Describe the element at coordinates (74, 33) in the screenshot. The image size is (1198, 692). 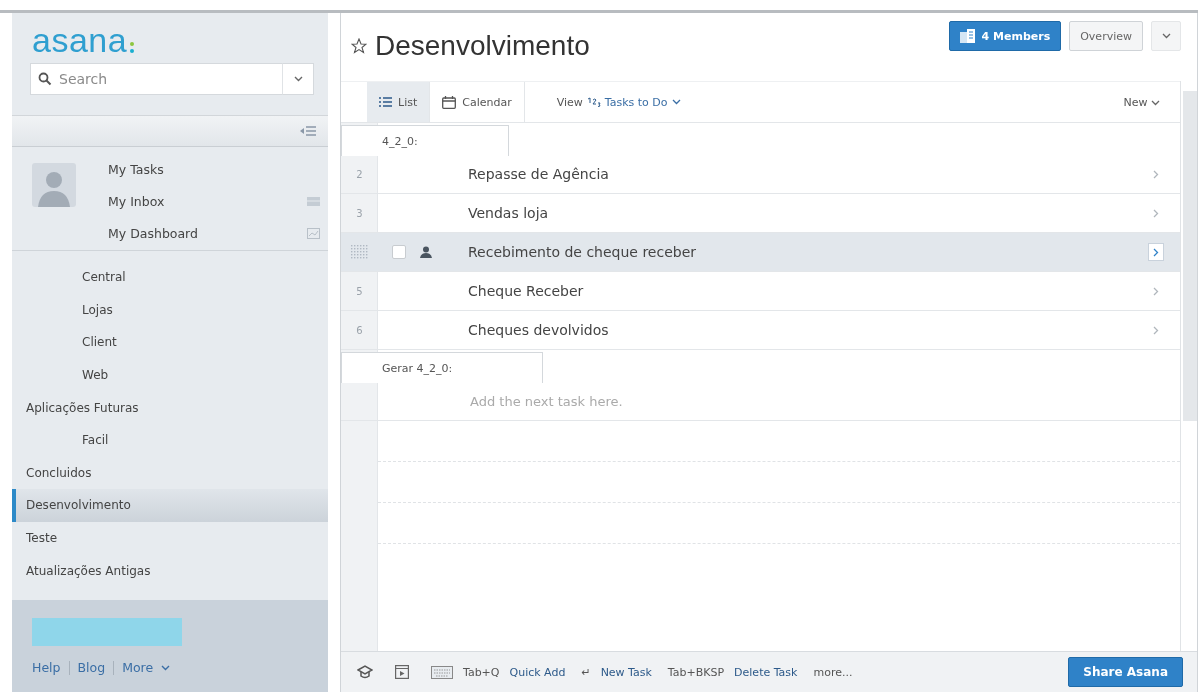
I see `asana-logo: asana` at that location.